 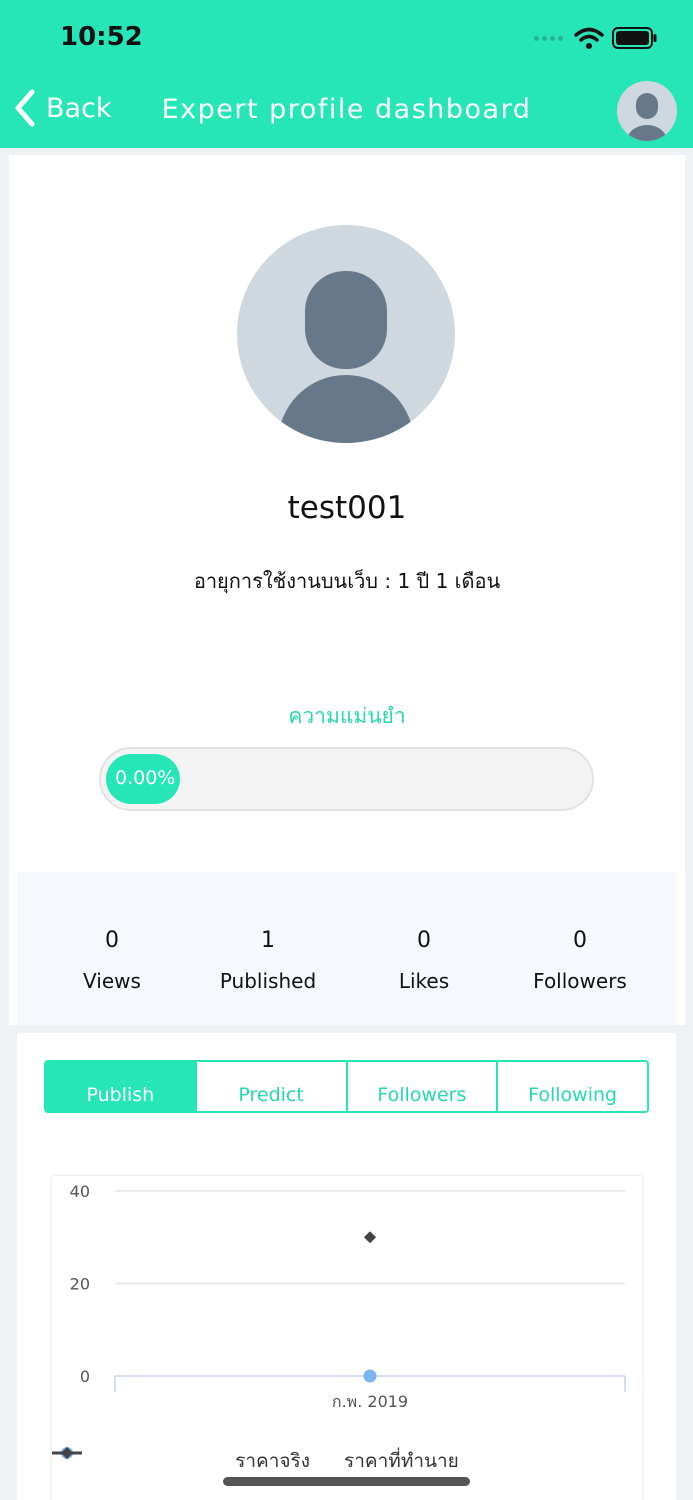 What do you see at coordinates (347, 716) in the screenshot?
I see `accuracy-label: ความแม่นยำ` at bounding box center [347, 716].